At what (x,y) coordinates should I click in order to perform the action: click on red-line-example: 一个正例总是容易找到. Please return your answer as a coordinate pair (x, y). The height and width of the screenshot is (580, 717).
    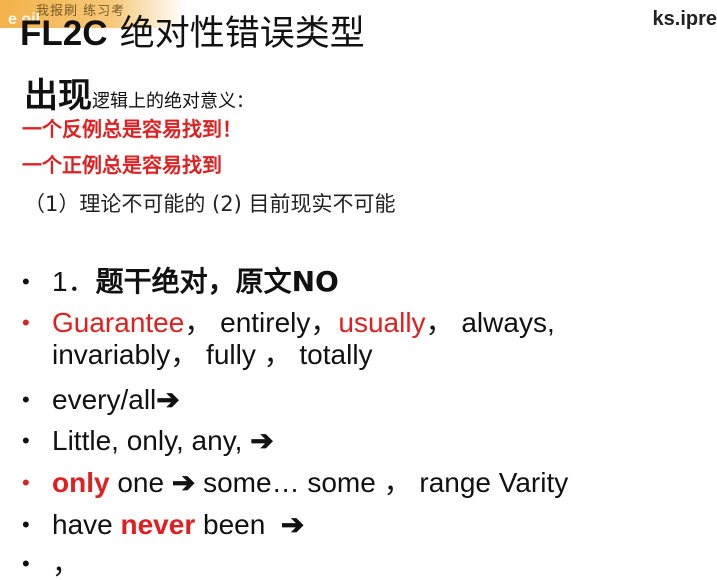
    Looking at the image, I should click on (122, 165).